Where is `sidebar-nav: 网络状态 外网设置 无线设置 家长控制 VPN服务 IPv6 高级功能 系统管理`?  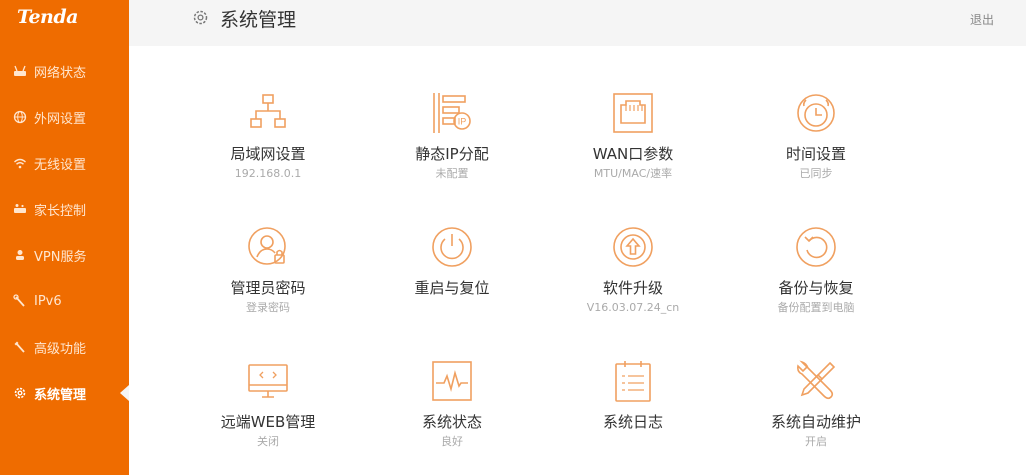 sidebar-nav: 网络状态 外网设置 无线设置 家长控制 VPN服务 IPv6 高级功能 系统管理 is located at coordinates (64, 232).